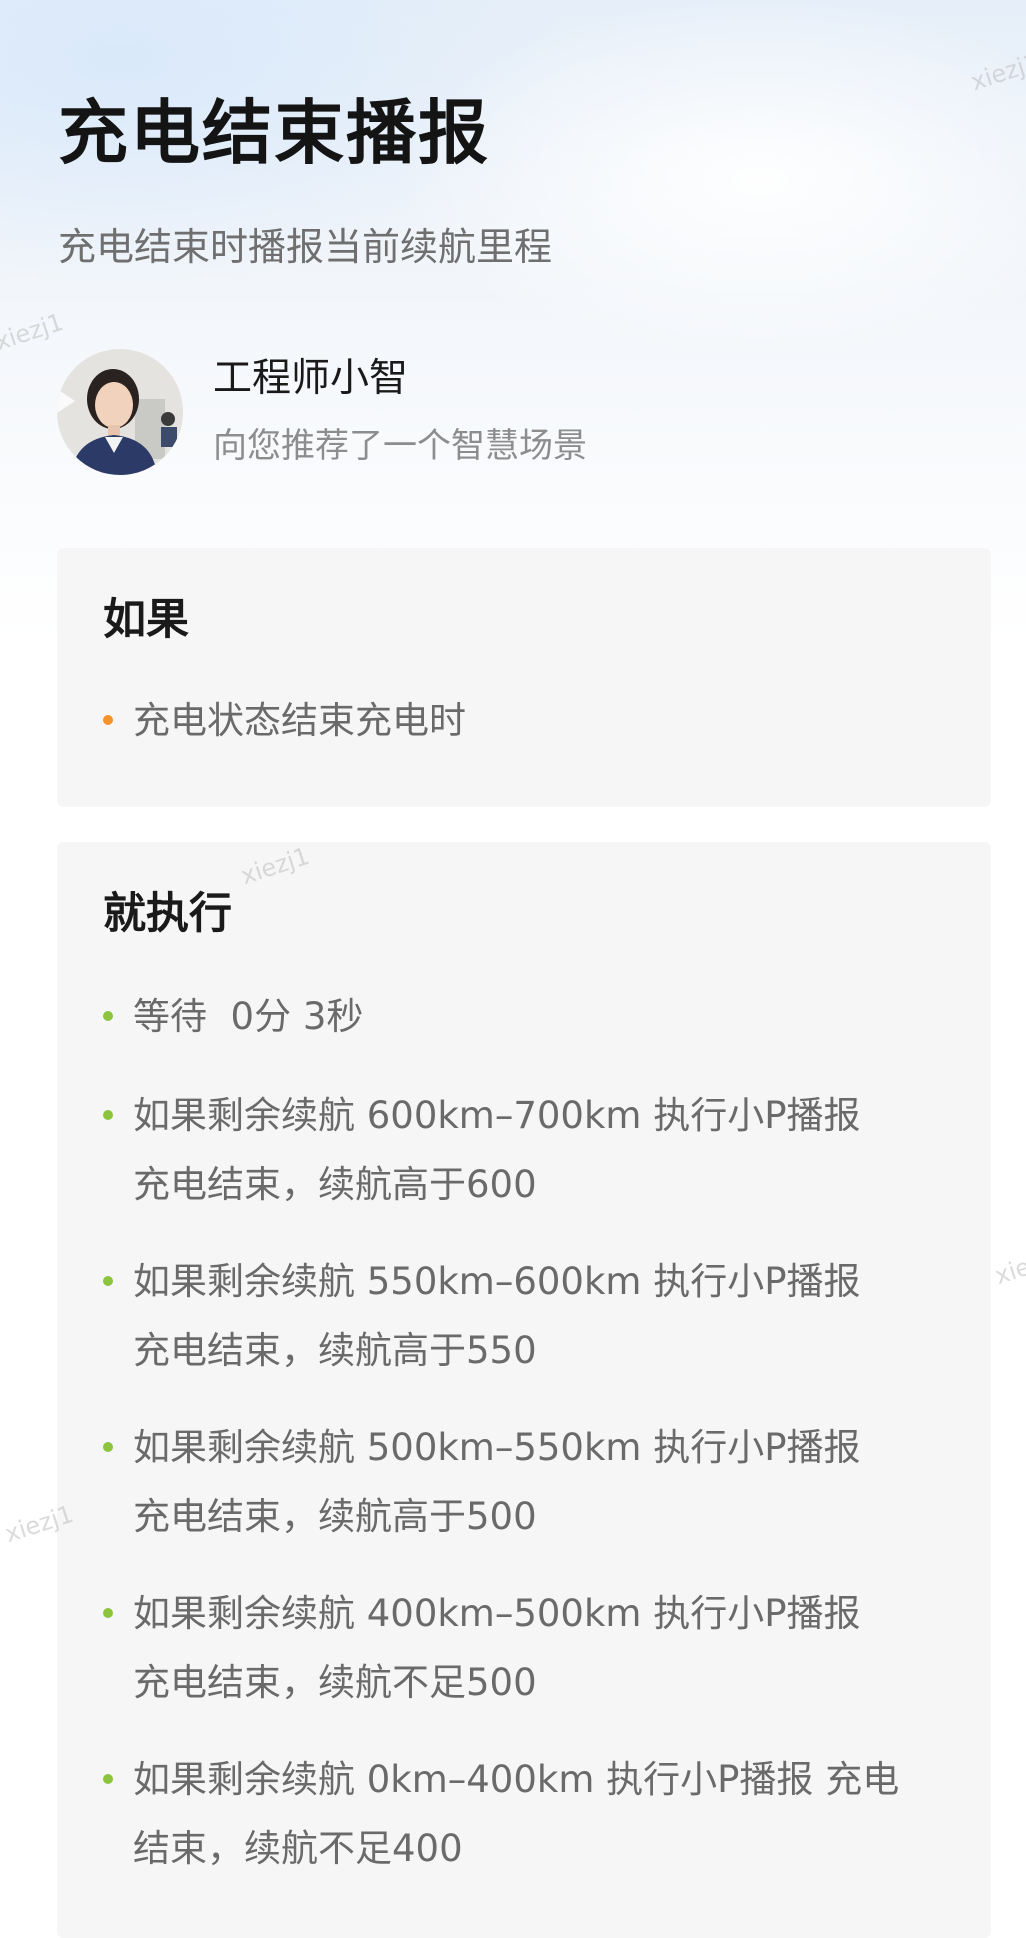 The width and height of the screenshot is (1026, 1938). I want to click on action-item-text: 如果剩余续航 550km–600km 执行小P播报 充电结束，续航高于550, so click(497, 1316).